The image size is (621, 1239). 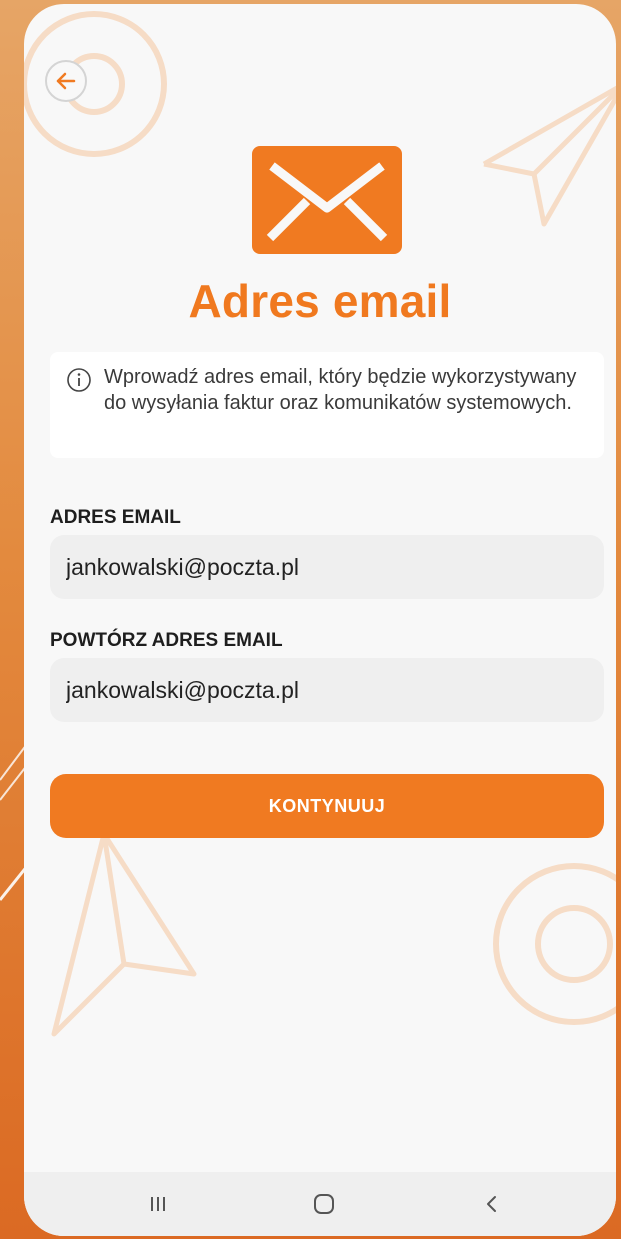 I want to click on back-button, so click(x=66, y=81).